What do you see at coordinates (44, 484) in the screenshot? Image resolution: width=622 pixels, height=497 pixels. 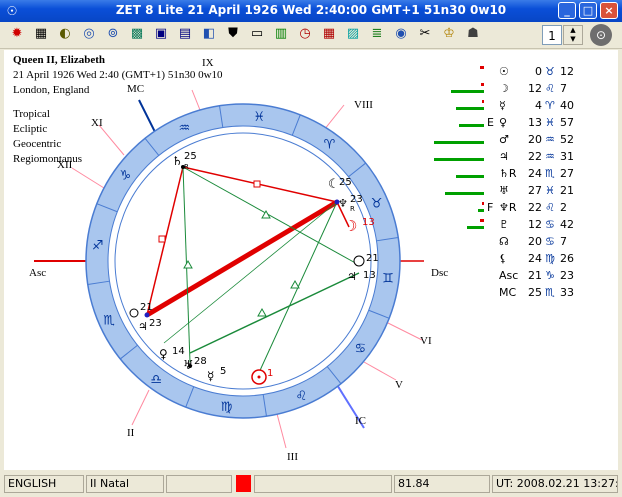 I see `status-language: ENGLISH` at bounding box center [44, 484].